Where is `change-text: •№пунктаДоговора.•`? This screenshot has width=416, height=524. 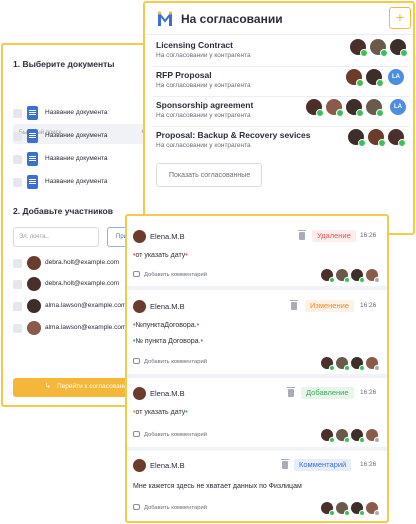 change-text: •№пунктаДоговора.• is located at coordinates (166, 325).